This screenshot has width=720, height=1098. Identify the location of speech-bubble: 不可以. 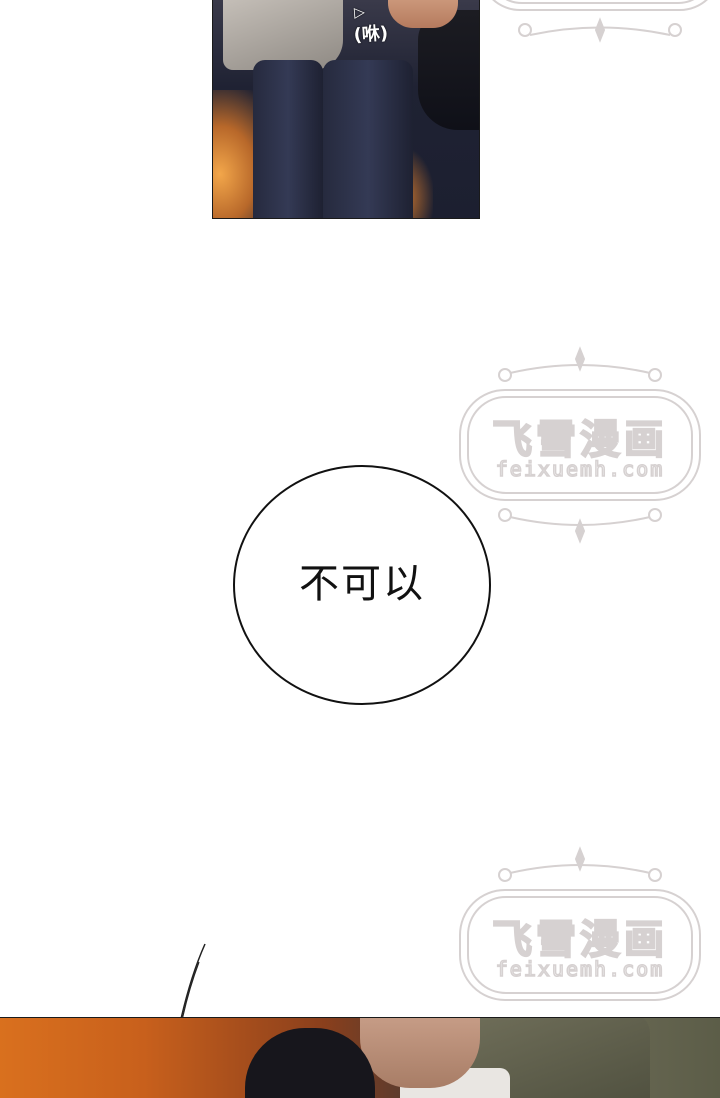
(362, 585).